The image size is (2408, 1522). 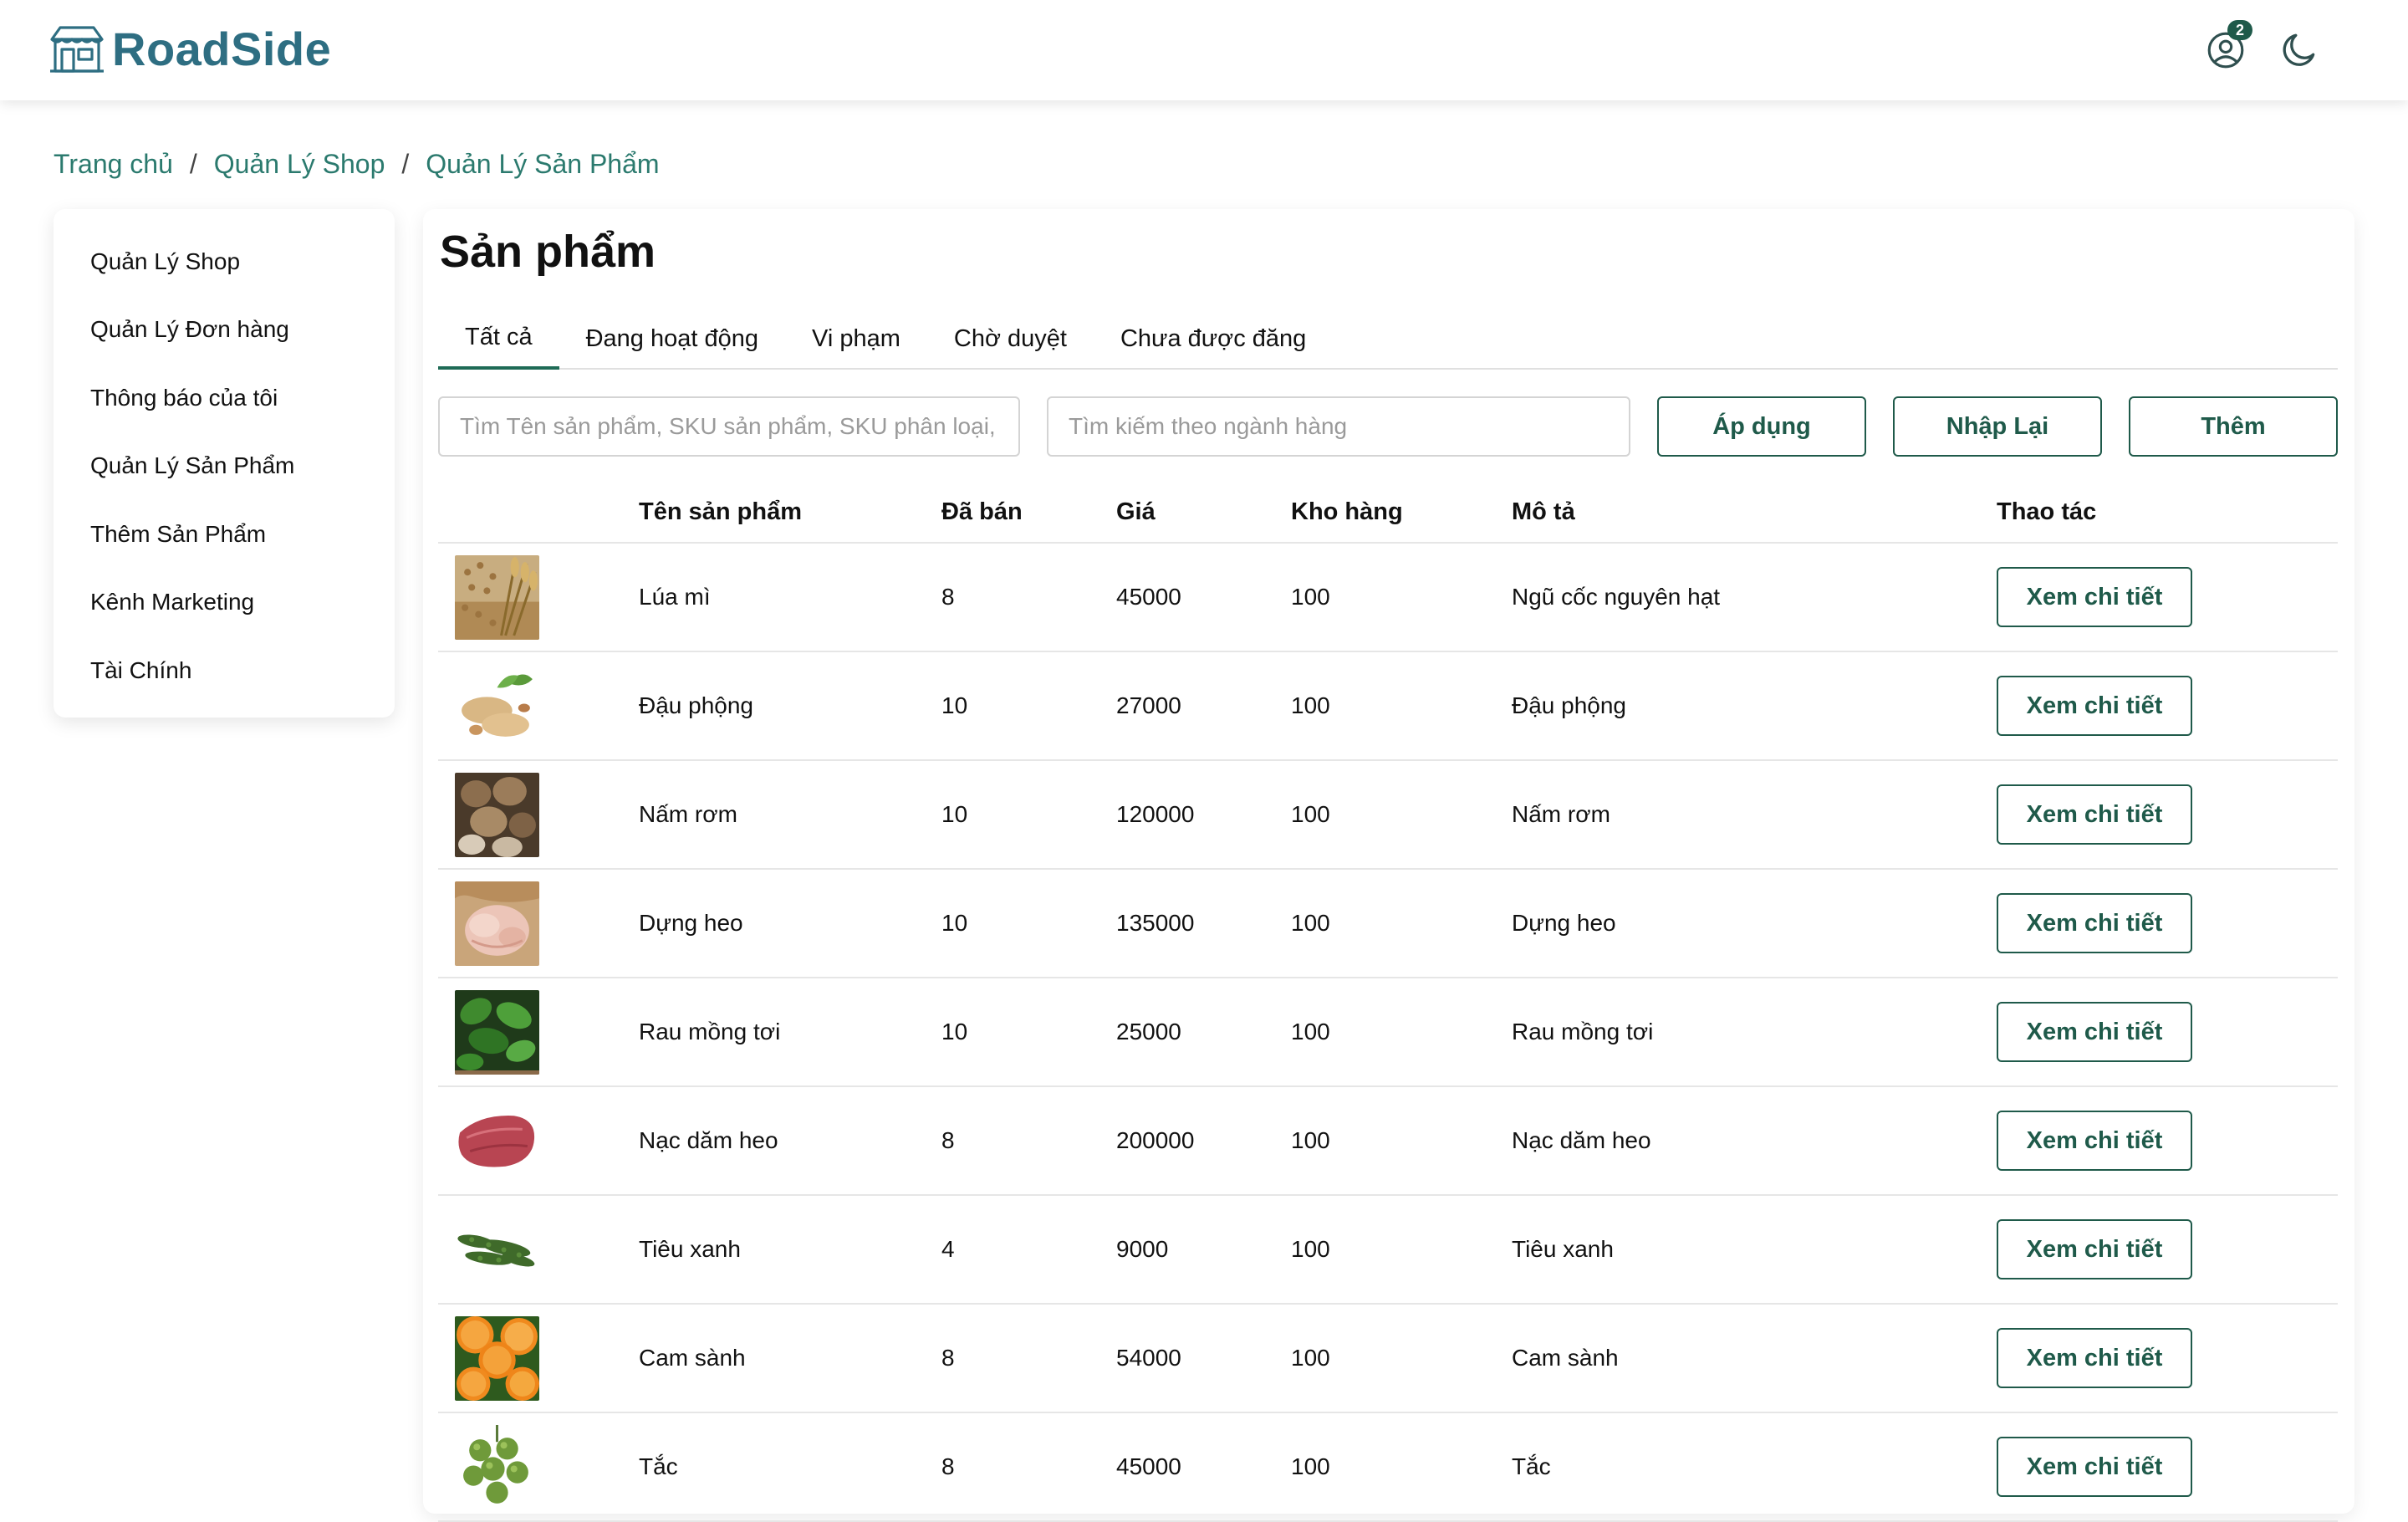 I want to click on product-description: Ngũ cốc nguyên hạt, so click(x=1617, y=597).